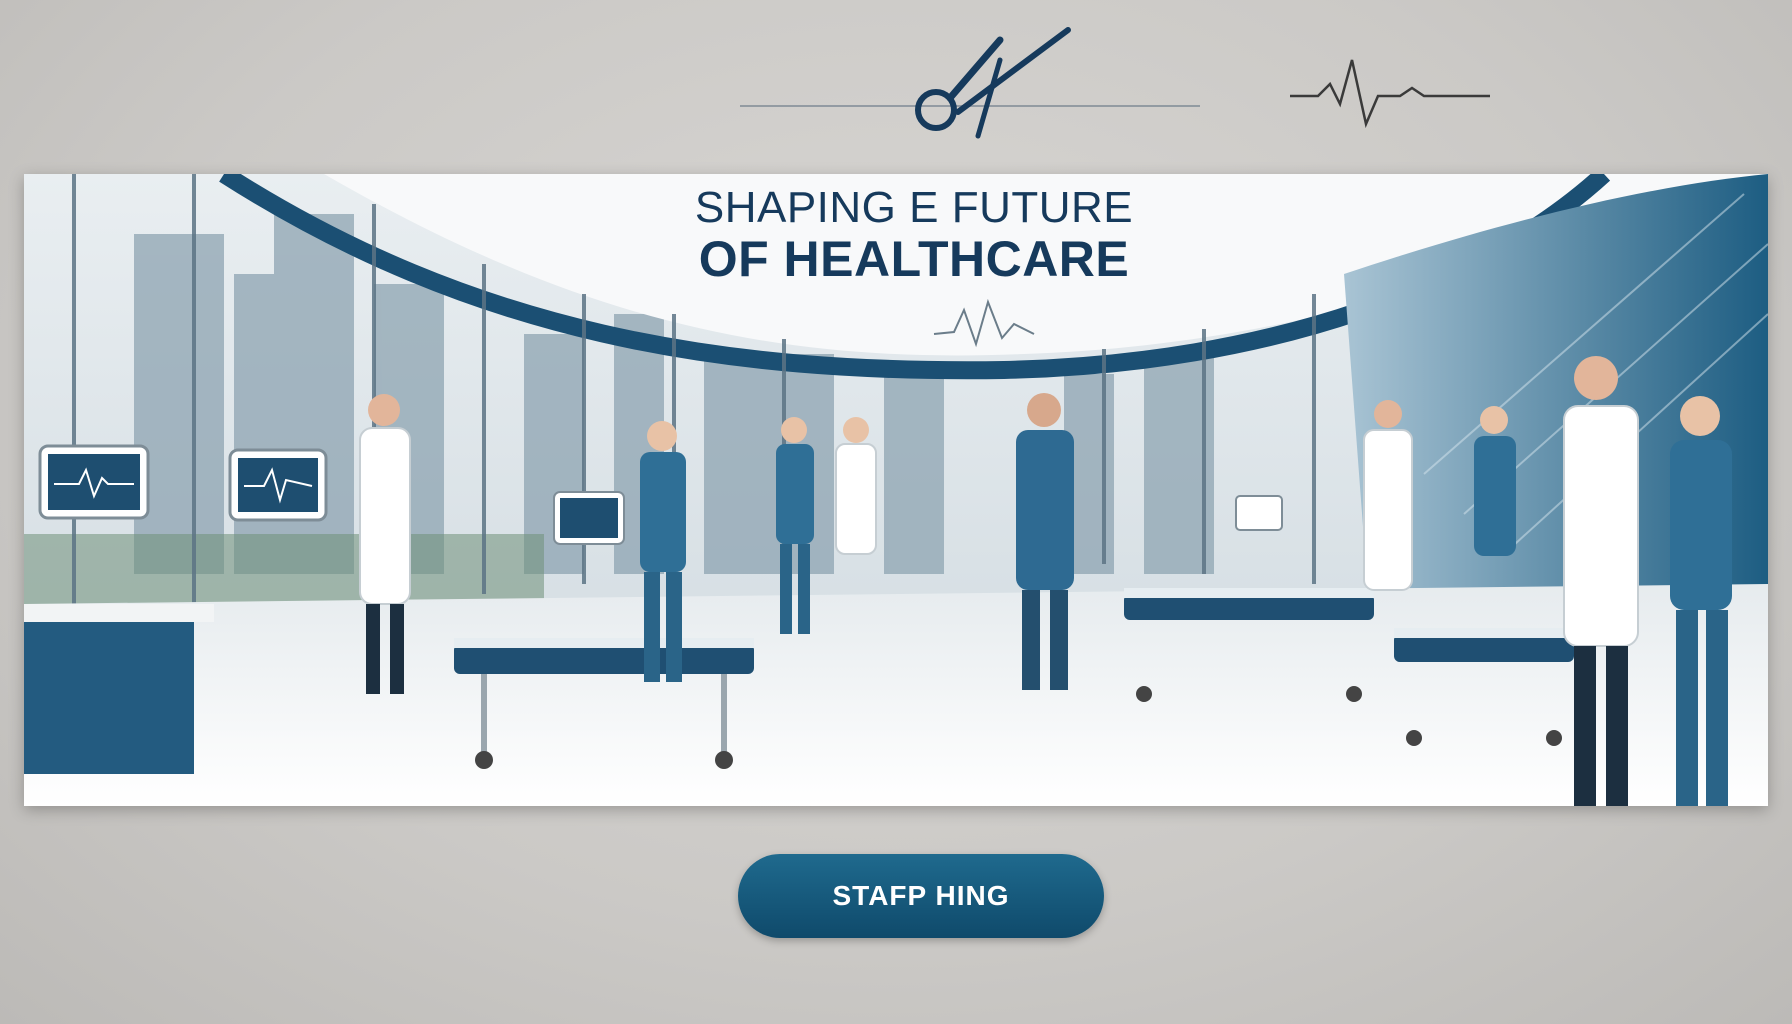 The height and width of the screenshot is (1024, 1792). Describe the element at coordinates (921, 896) in the screenshot. I see `cta-button: STAFP HING` at that location.